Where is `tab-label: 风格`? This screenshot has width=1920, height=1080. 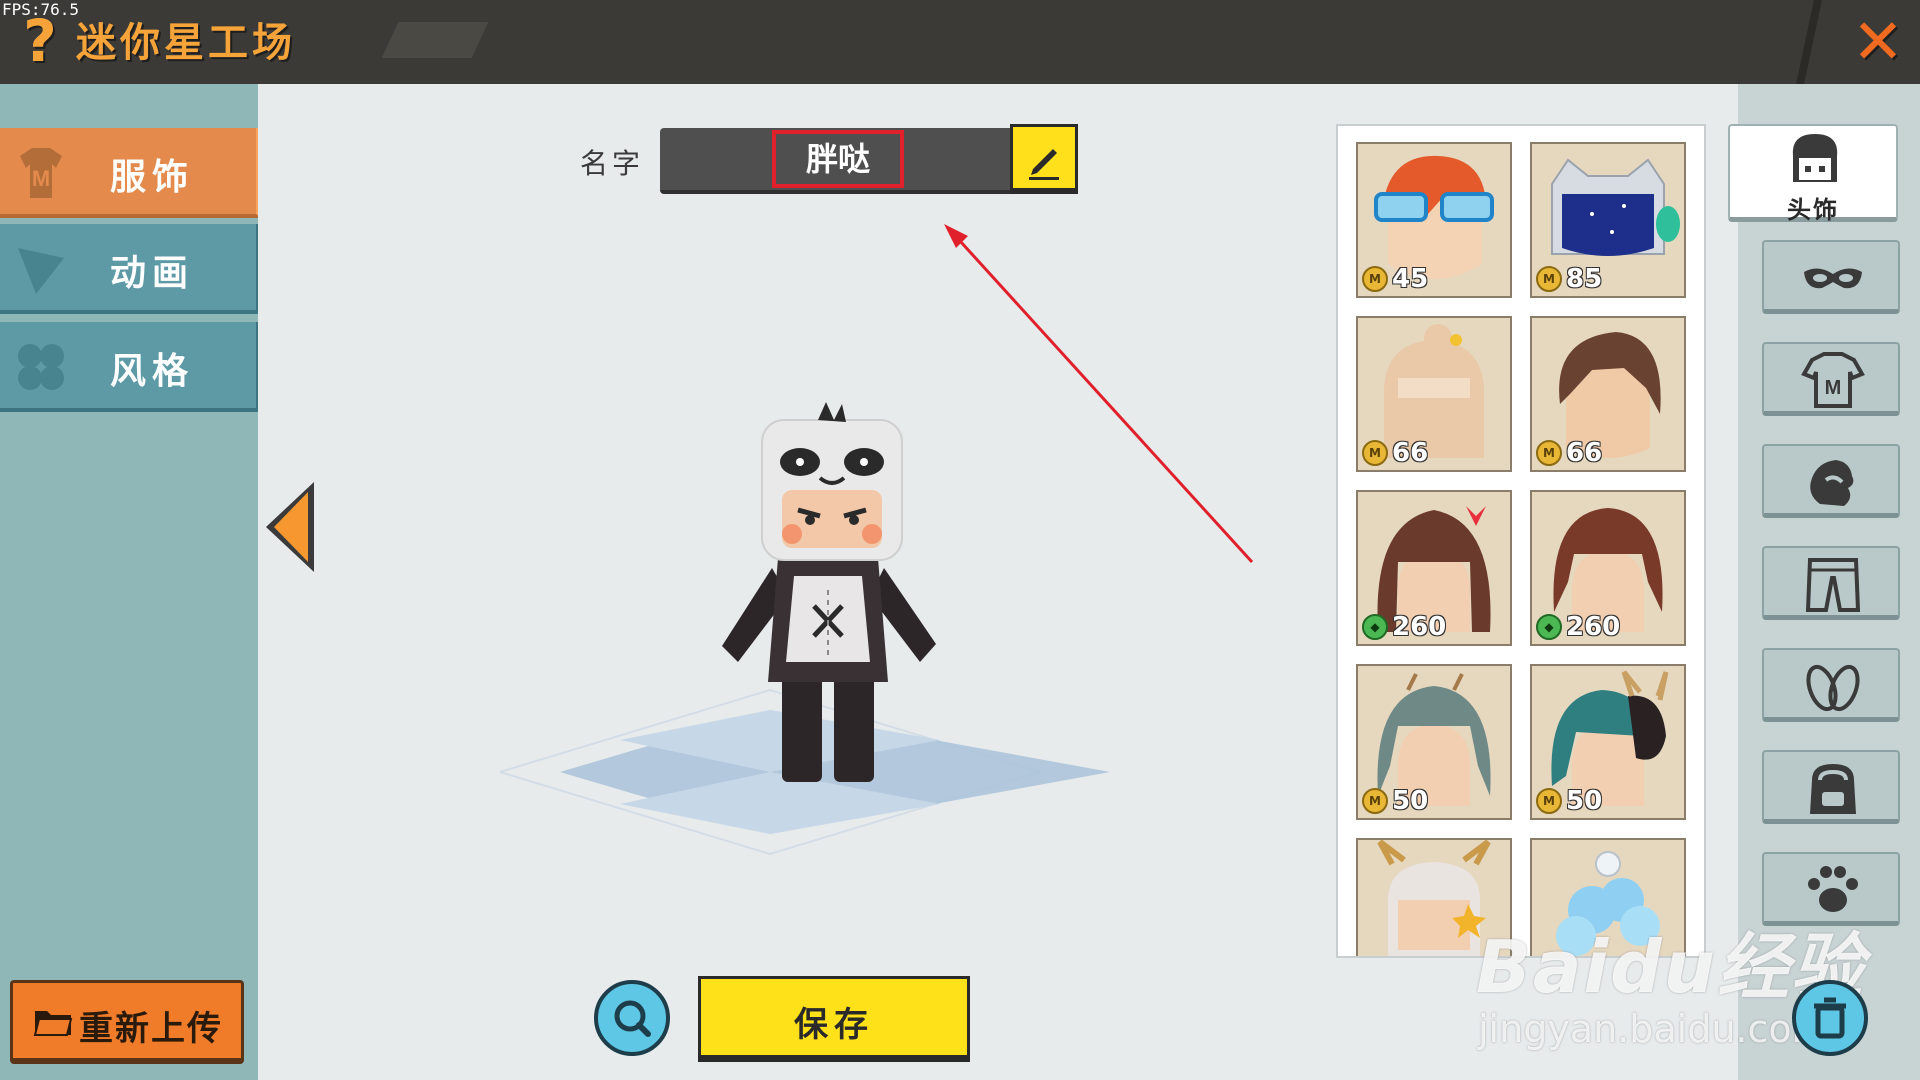 tab-label: 风格 is located at coordinates (152, 371).